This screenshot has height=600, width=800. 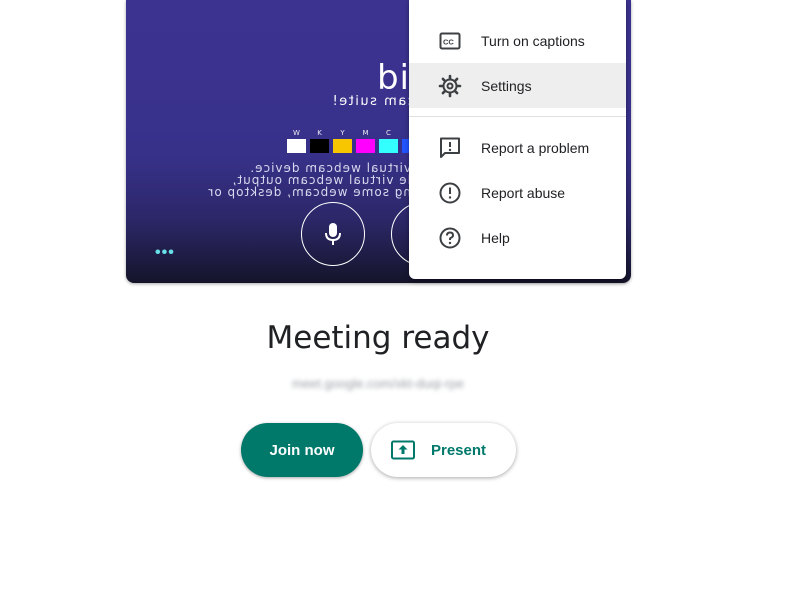 What do you see at coordinates (296, 133) in the screenshot?
I see `swatch-label: W` at bounding box center [296, 133].